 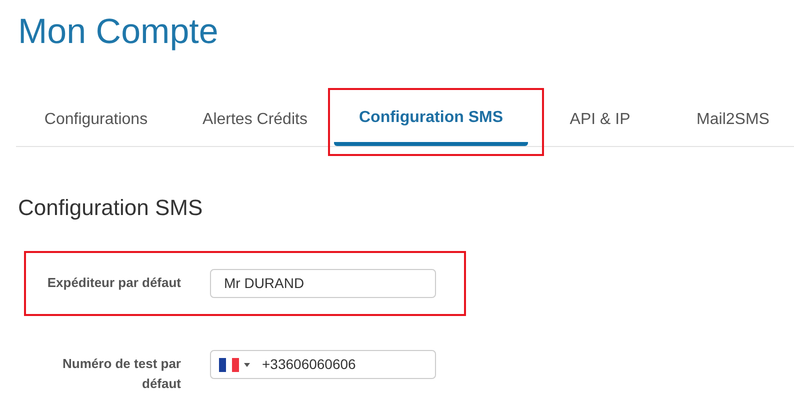 What do you see at coordinates (229, 365) in the screenshot?
I see `flag-icon` at bounding box center [229, 365].